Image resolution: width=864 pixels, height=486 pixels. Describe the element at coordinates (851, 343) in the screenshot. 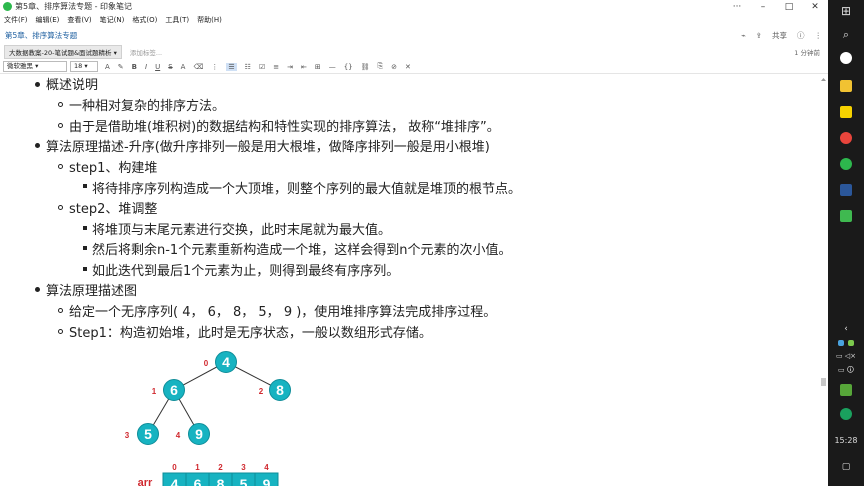

I see `wechat-icon` at that location.